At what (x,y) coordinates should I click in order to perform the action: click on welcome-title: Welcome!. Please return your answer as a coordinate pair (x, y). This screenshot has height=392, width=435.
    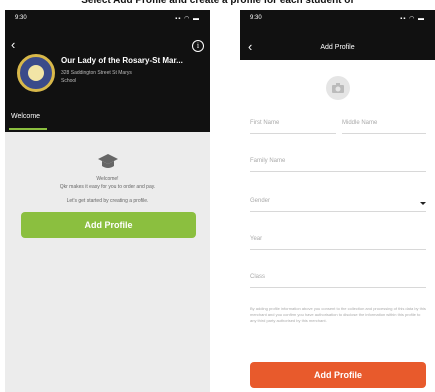
    Looking at the image, I should click on (107, 179).